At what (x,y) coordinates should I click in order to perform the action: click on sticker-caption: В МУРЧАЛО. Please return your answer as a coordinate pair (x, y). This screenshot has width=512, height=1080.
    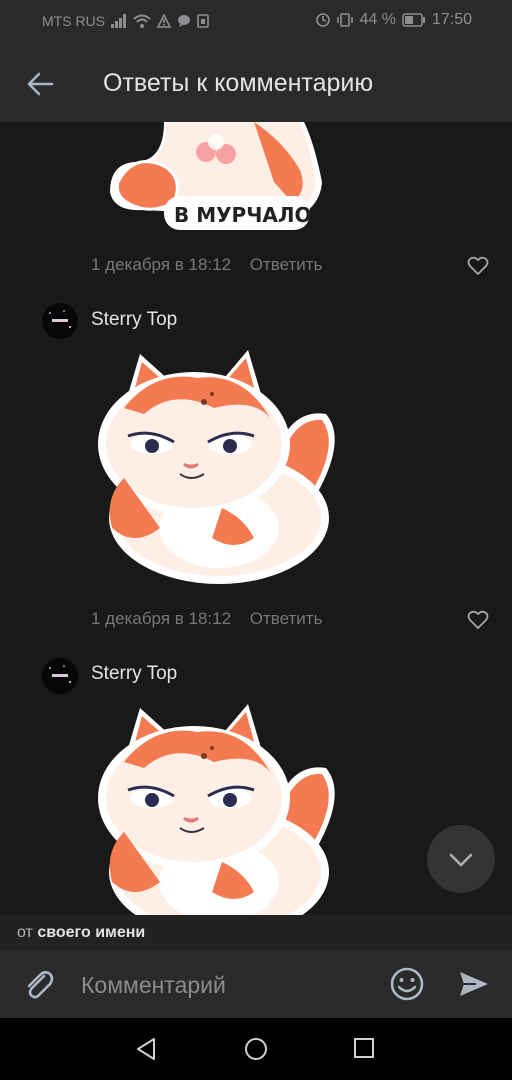
    Looking at the image, I should click on (242, 215).